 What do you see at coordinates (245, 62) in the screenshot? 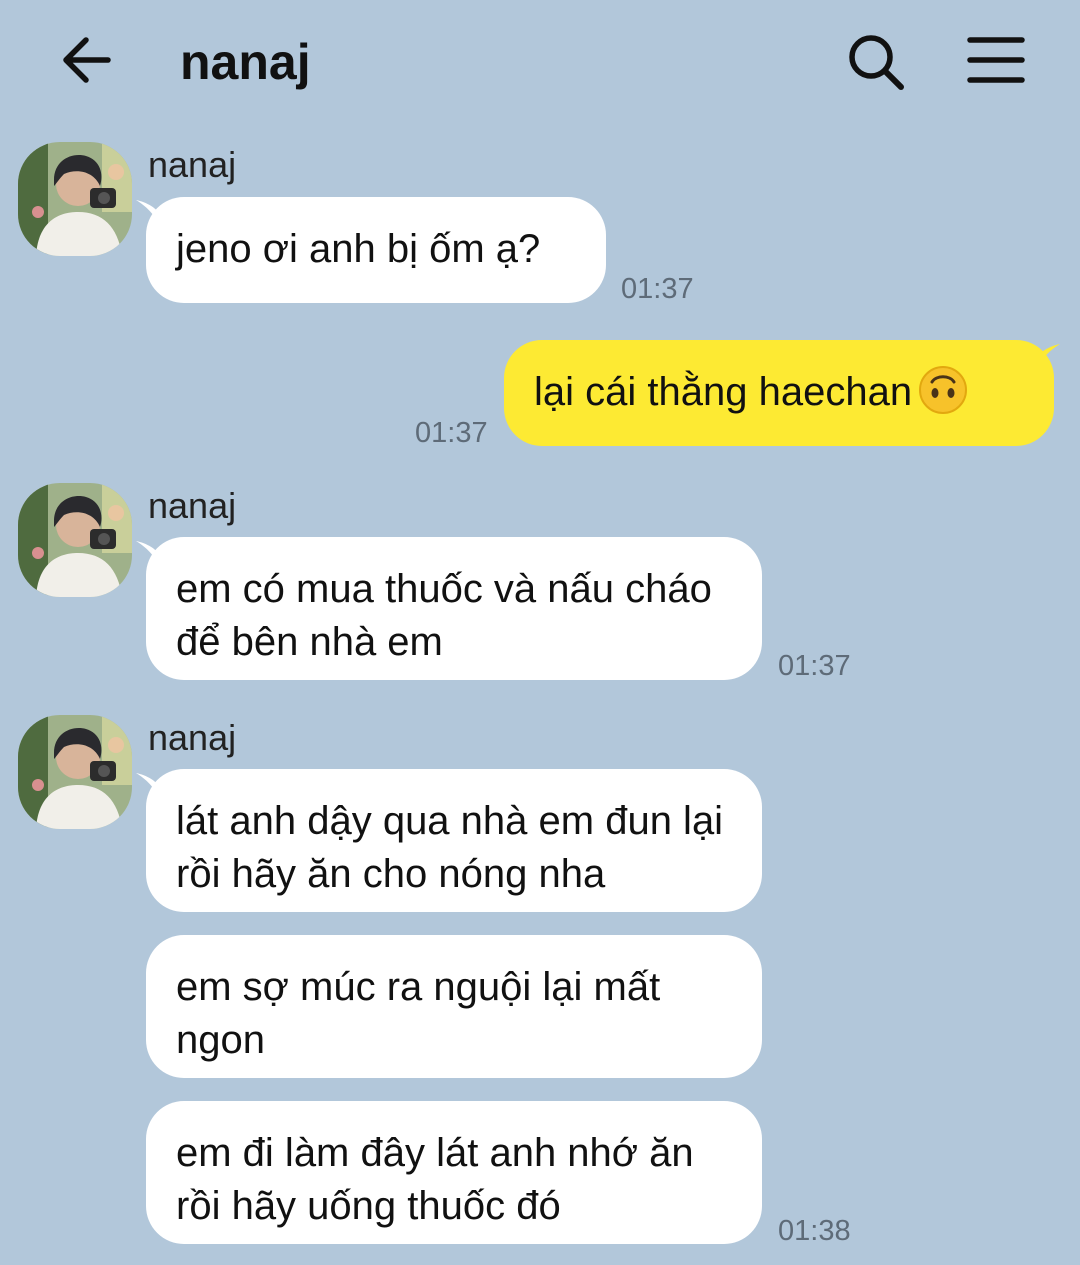
I see `chat-title: nanaj` at bounding box center [245, 62].